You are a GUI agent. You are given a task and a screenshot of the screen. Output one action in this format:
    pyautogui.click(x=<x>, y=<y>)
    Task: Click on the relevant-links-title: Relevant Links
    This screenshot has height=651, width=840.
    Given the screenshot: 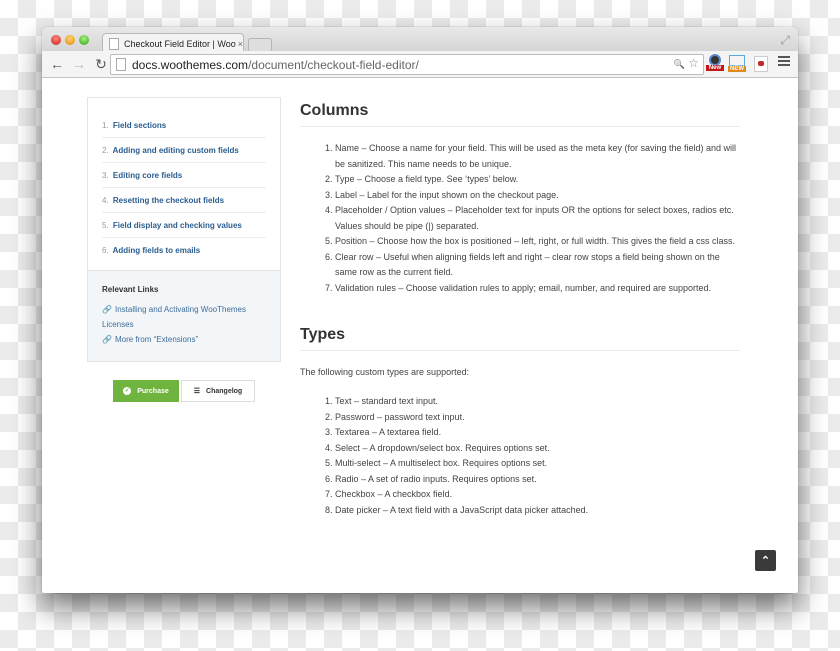 What is the action you would take?
    pyautogui.click(x=130, y=289)
    